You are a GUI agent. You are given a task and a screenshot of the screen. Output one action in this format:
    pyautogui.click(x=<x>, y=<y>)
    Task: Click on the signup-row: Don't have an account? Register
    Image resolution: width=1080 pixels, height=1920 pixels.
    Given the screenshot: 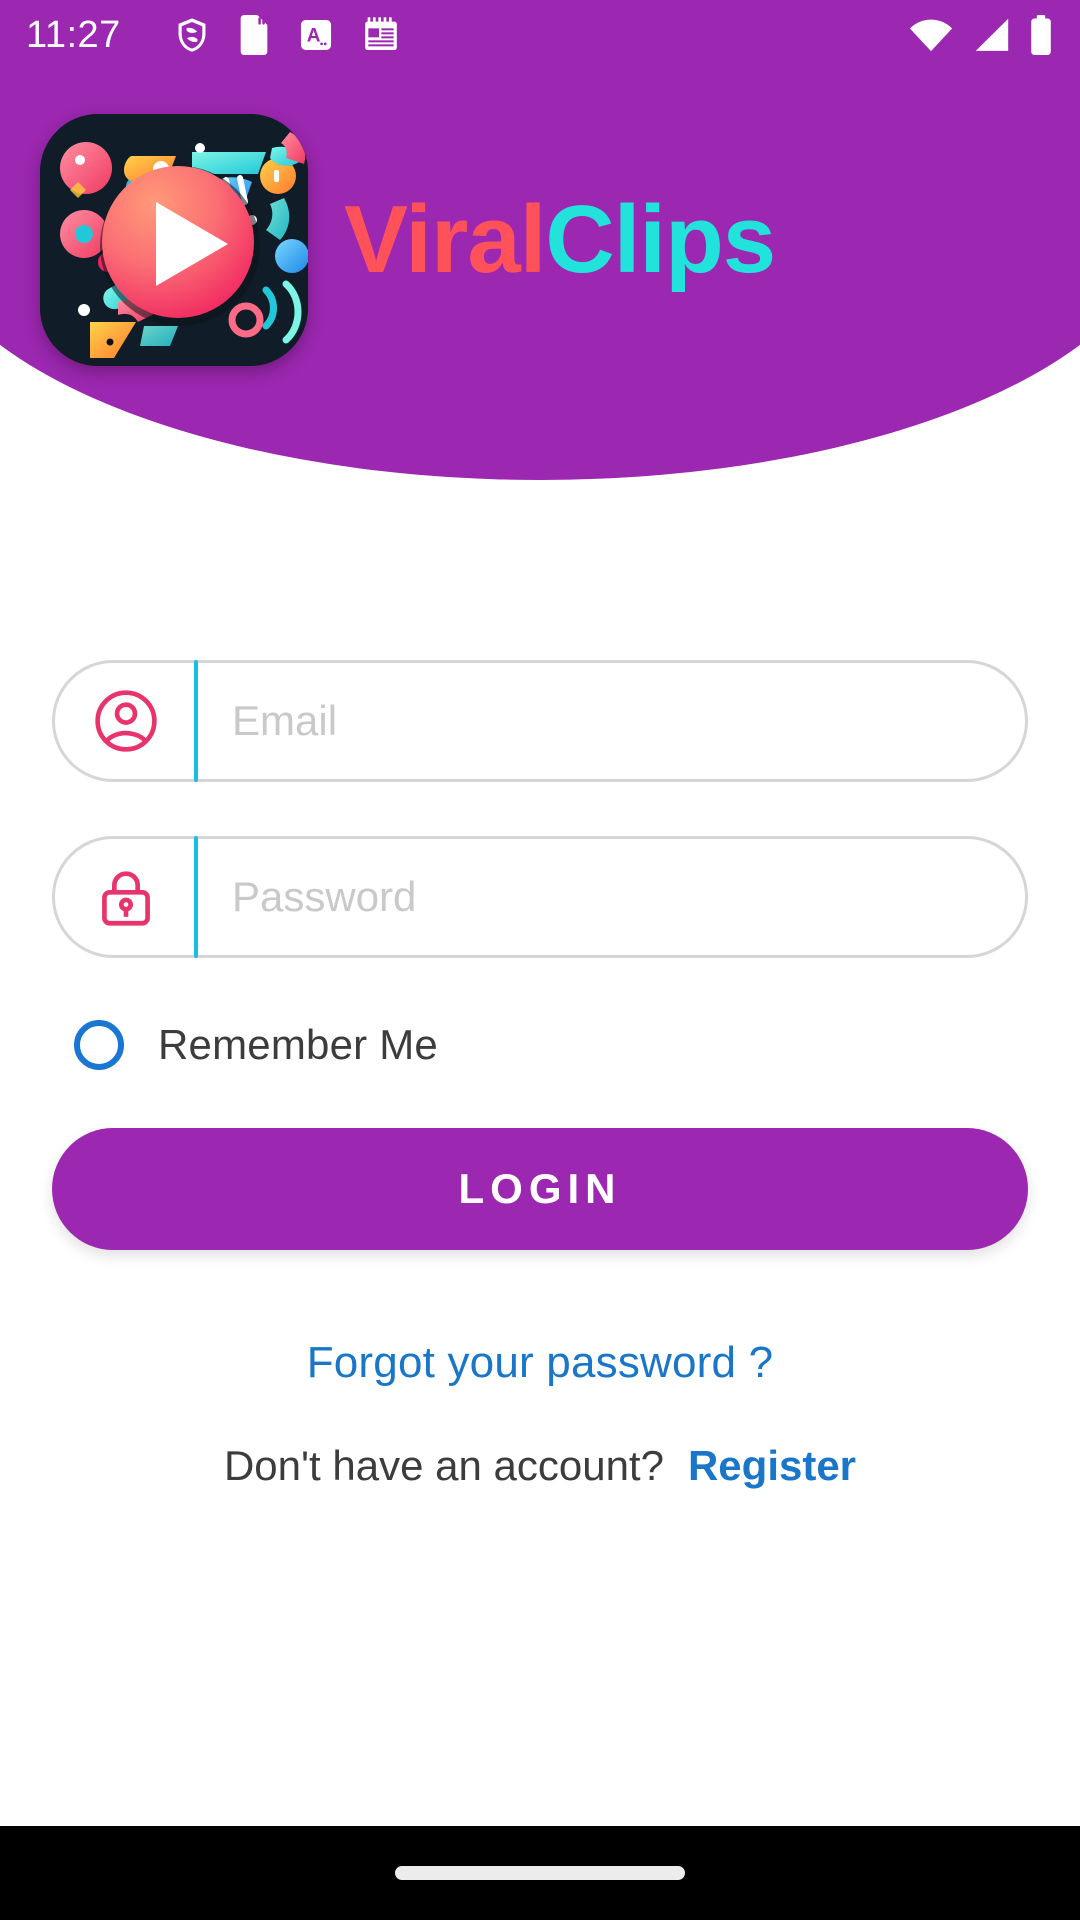 What is the action you would take?
    pyautogui.click(x=540, y=1466)
    